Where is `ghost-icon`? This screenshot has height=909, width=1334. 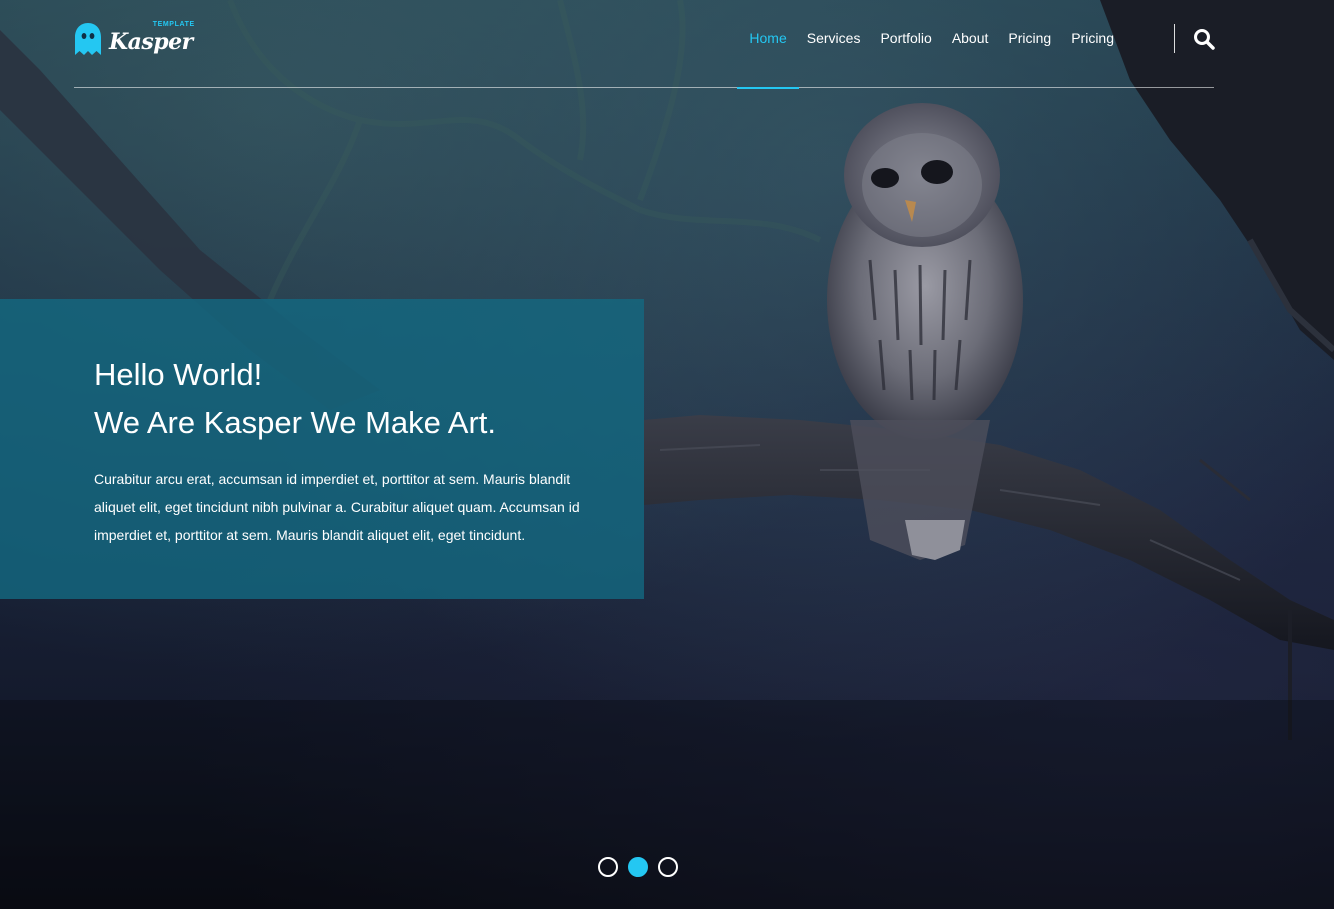 ghost-icon is located at coordinates (88, 39).